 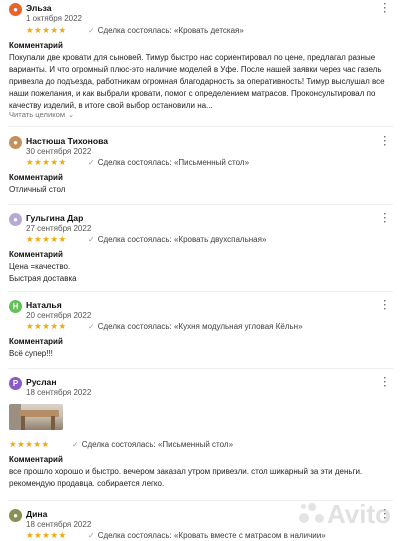 What do you see at coordinates (249, 535) in the screenshot?
I see `deal-item: «Кровать вместе с матрасом в наличии»` at bounding box center [249, 535].